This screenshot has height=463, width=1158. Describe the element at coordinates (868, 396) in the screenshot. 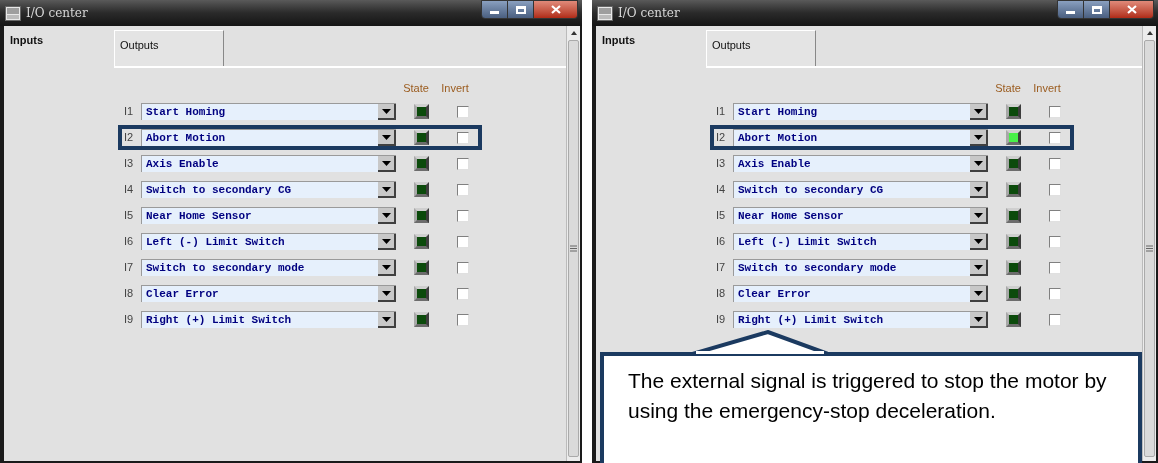

I see `callout-text: The external signal is triggered to stop the motor by using the emergency-stop deceleration.` at that location.